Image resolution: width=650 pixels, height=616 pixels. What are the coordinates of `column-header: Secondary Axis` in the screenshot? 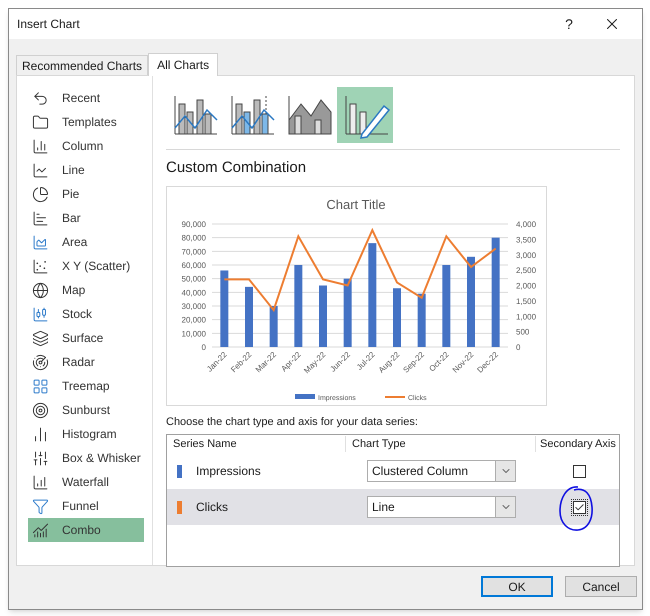 It's located at (578, 444).